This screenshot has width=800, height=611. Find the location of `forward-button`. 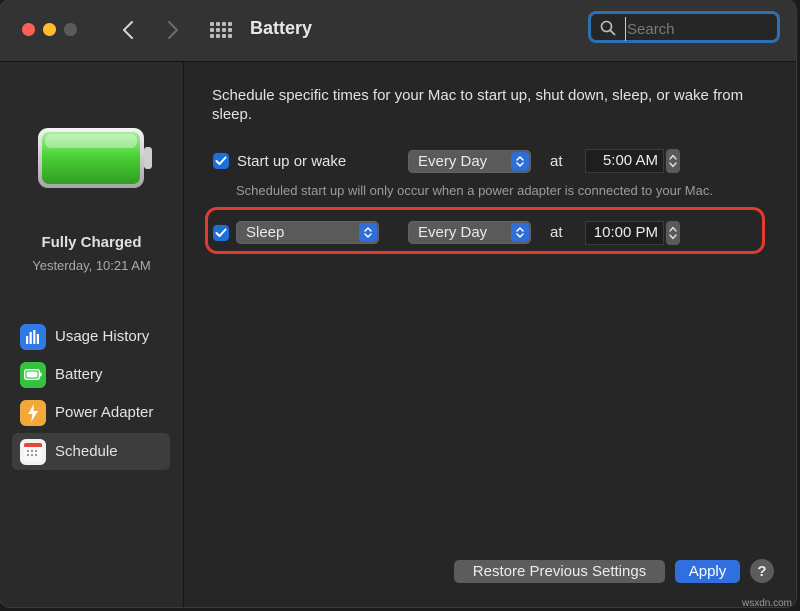

forward-button is located at coordinates (173, 30).